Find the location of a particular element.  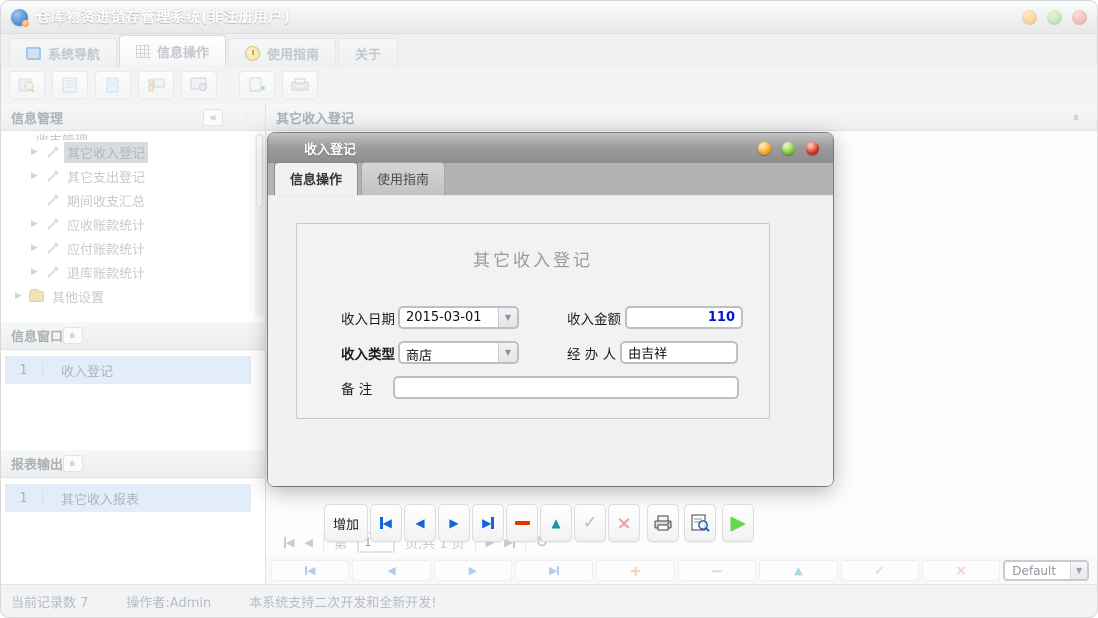

delete-button is located at coordinates (522, 523).